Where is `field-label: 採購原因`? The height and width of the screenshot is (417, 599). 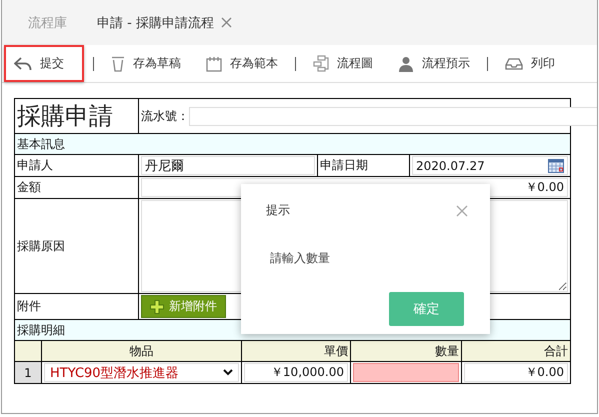
field-label: 採購原因 is located at coordinates (41, 245).